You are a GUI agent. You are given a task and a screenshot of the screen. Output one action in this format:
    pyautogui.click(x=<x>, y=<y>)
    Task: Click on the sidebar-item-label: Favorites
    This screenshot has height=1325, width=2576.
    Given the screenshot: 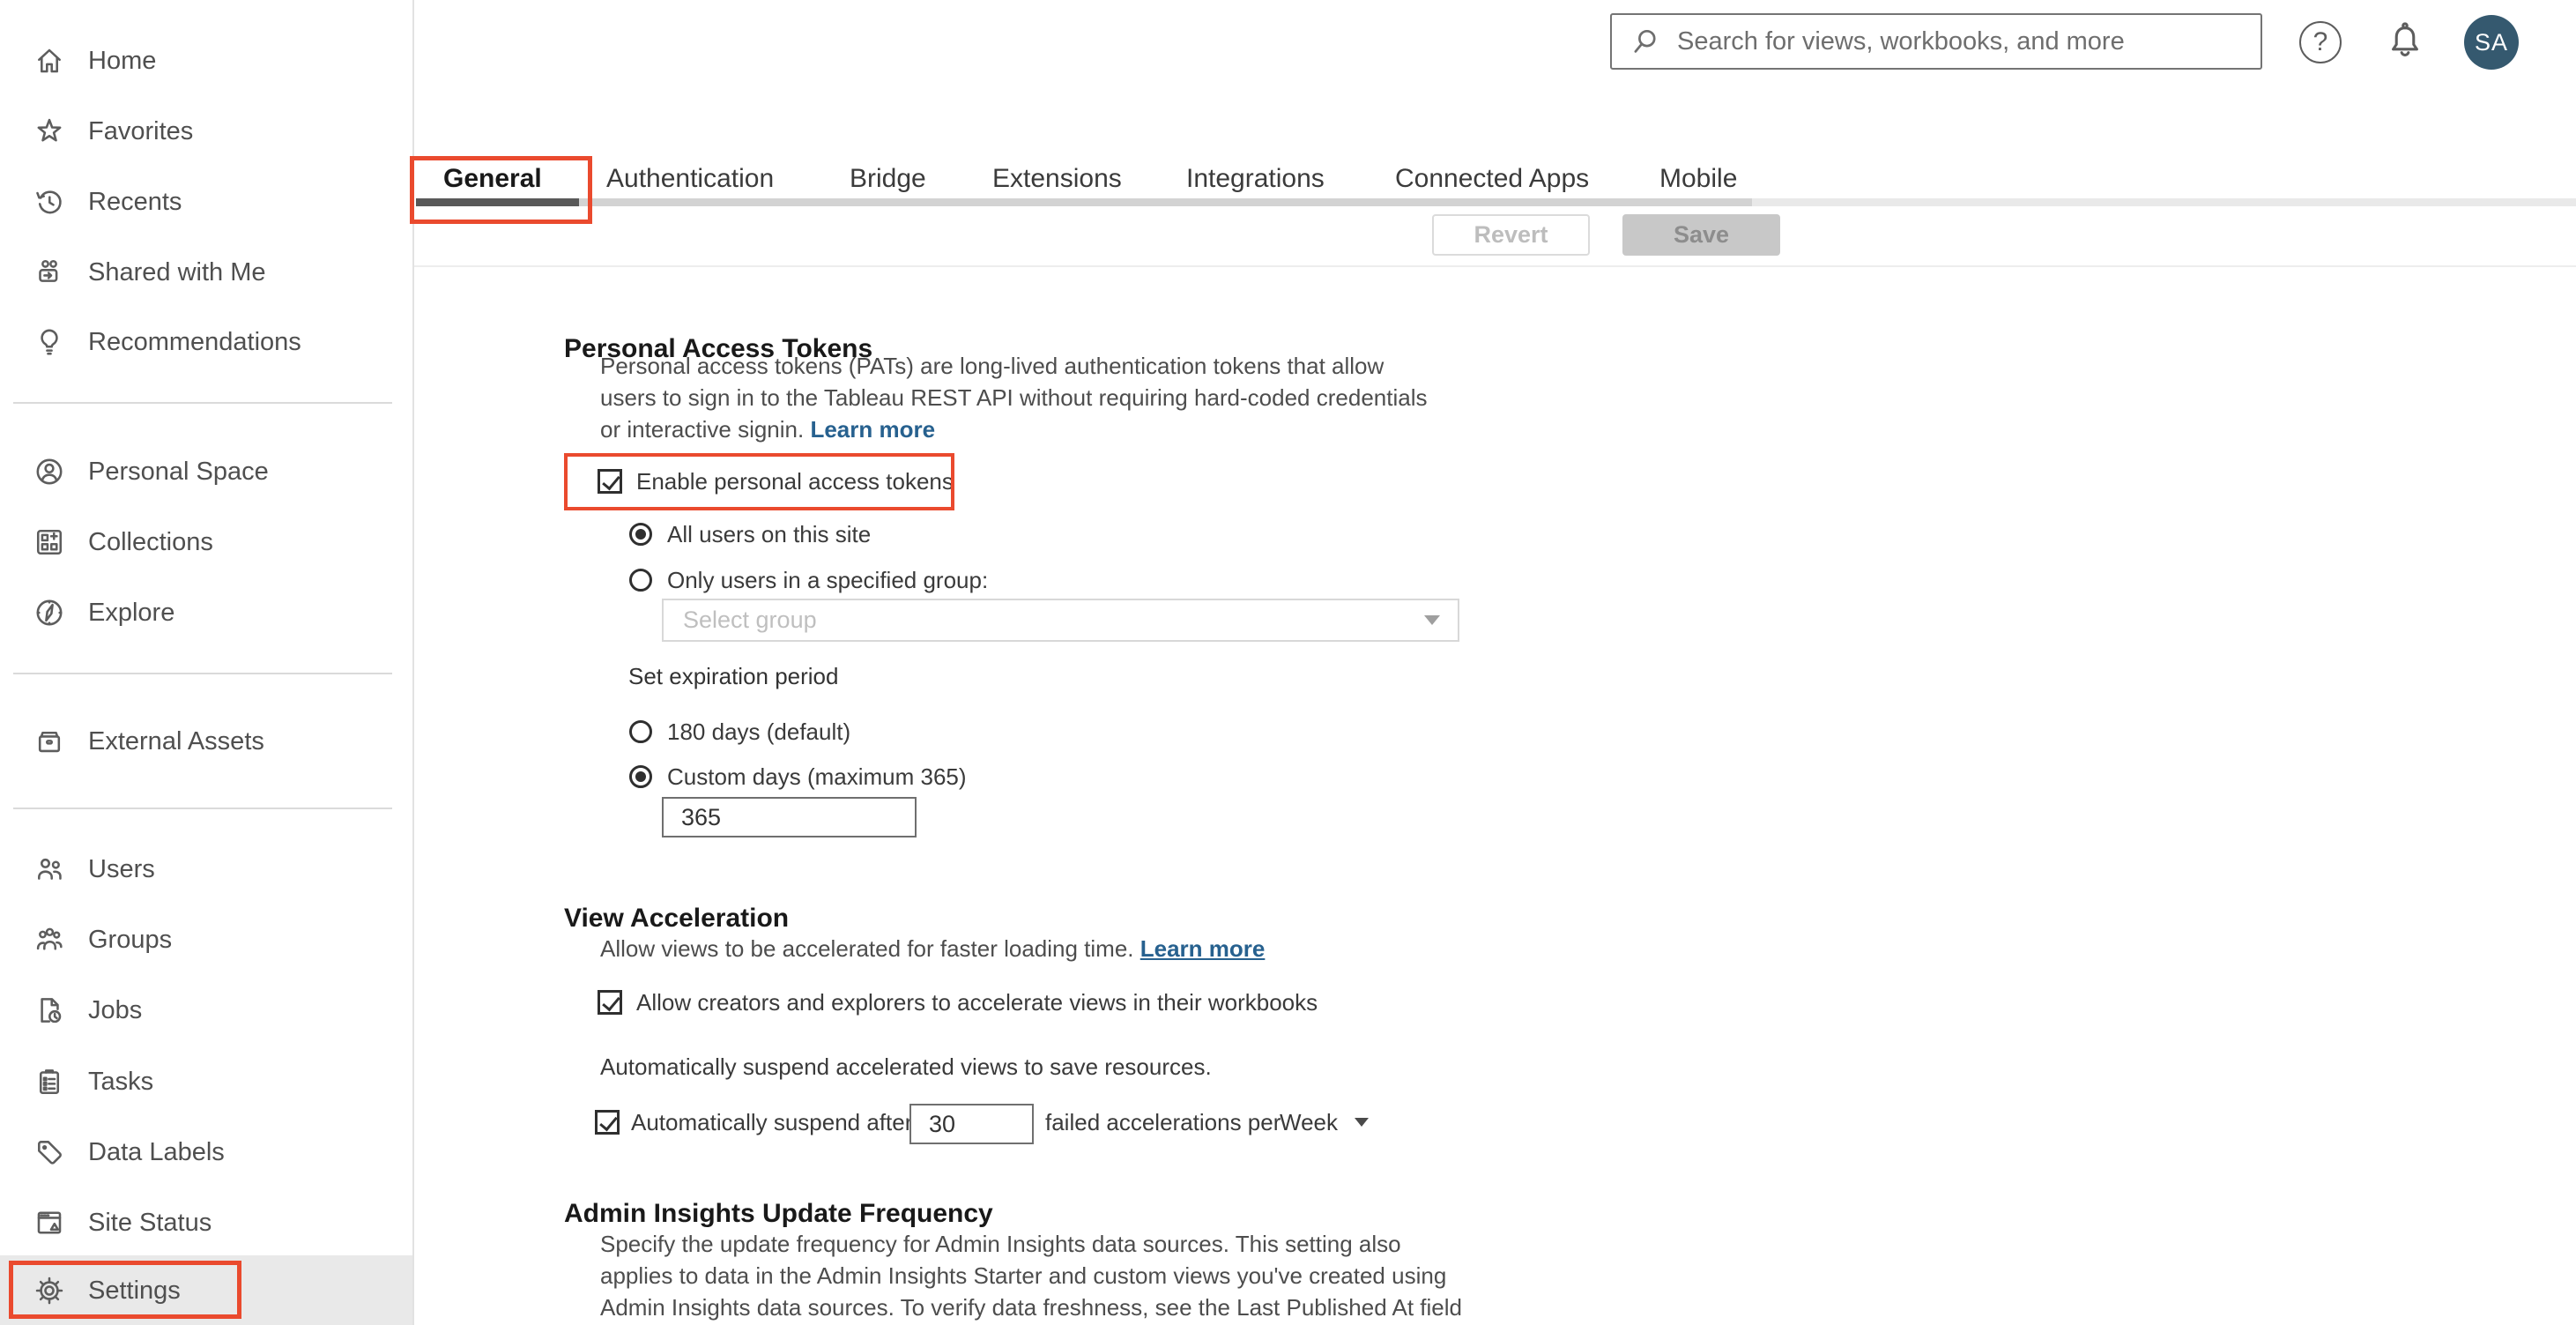 What is the action you would take?
    pyautogui.click(x=141, y=130)
    